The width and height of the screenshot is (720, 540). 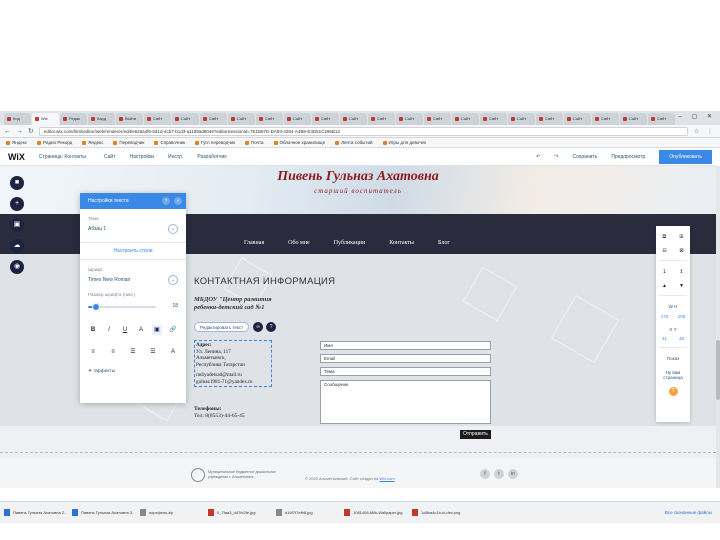 What do you see at coordinates (264, 281) in the screenshot?
I see `contact-title: КОНТАКТНАЯ ИНФОРМАЦИЯ` at bounding box center [264, 281].